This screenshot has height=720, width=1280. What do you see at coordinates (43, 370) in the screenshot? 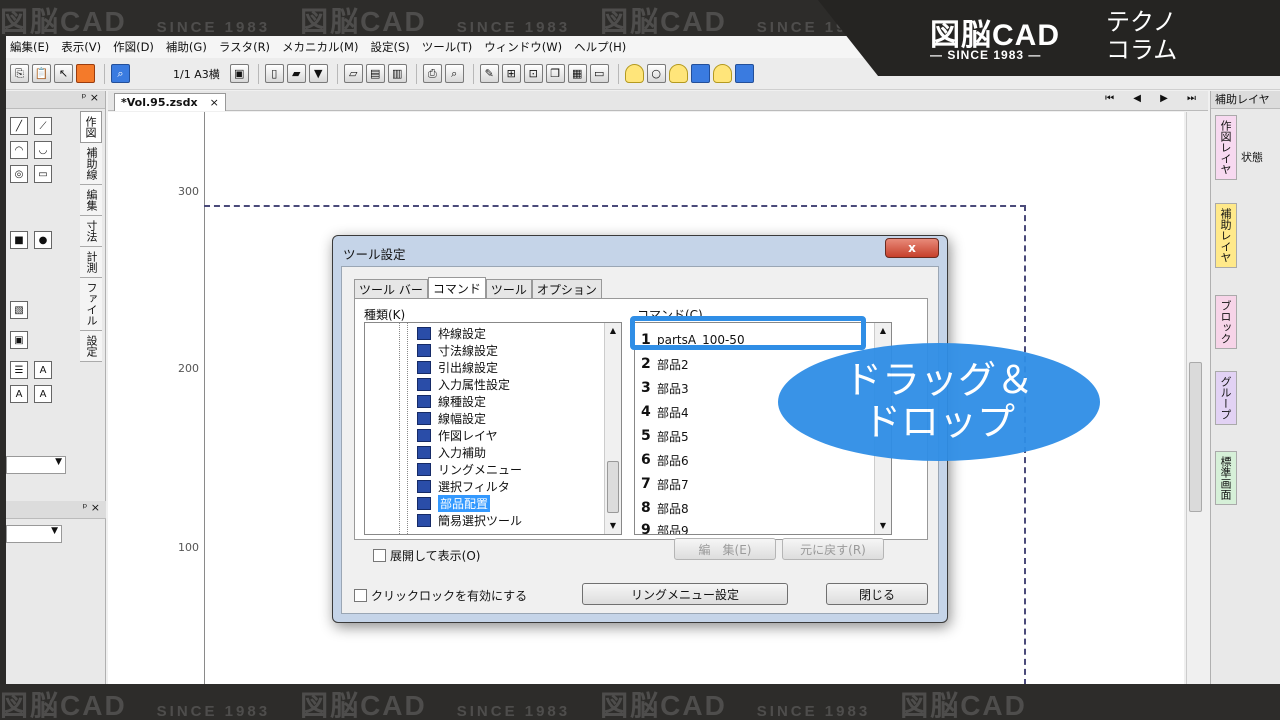
I see `text-tool-icon: A` at bounding box center [43, 370].